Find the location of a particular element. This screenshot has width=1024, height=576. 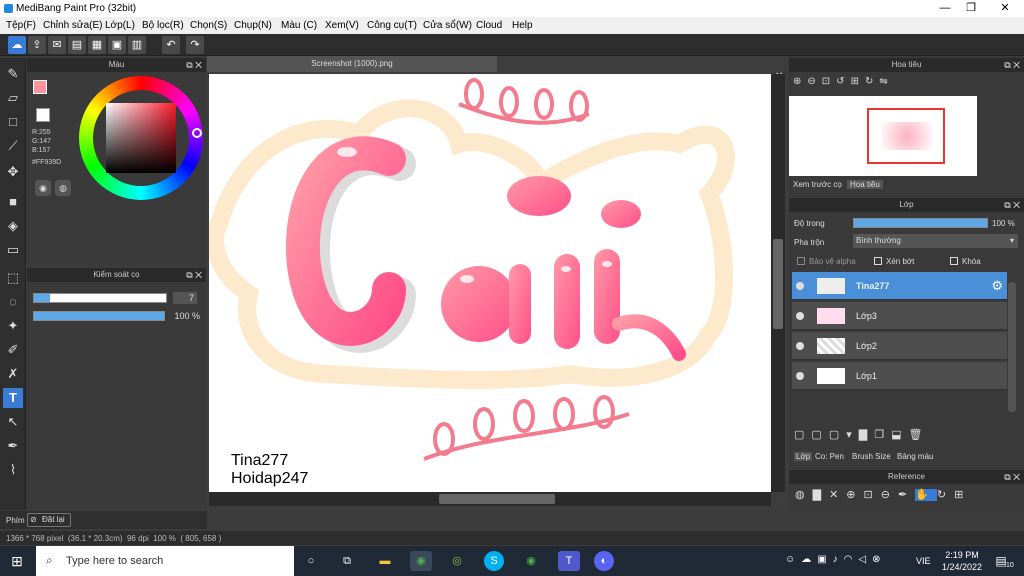

merge-layer-icon: ⬓ is located at coordinates (899, 435).